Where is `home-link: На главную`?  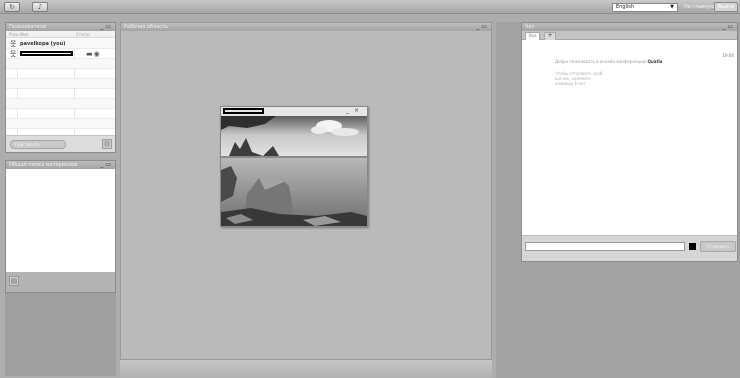
home-link: На главную is located at coordinates (699, 7).